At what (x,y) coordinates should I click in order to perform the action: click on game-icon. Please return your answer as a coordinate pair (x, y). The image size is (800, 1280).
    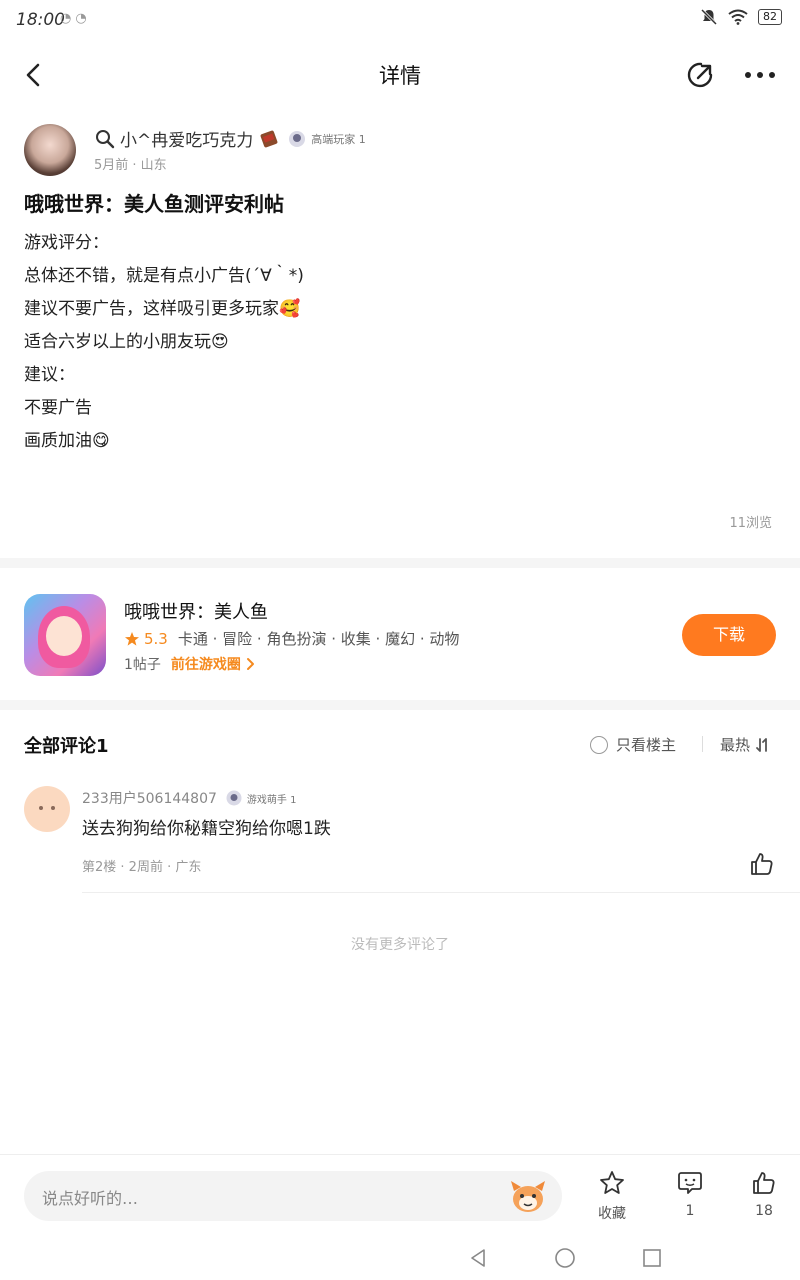
    Looking at the image, I should click on (65, 635).